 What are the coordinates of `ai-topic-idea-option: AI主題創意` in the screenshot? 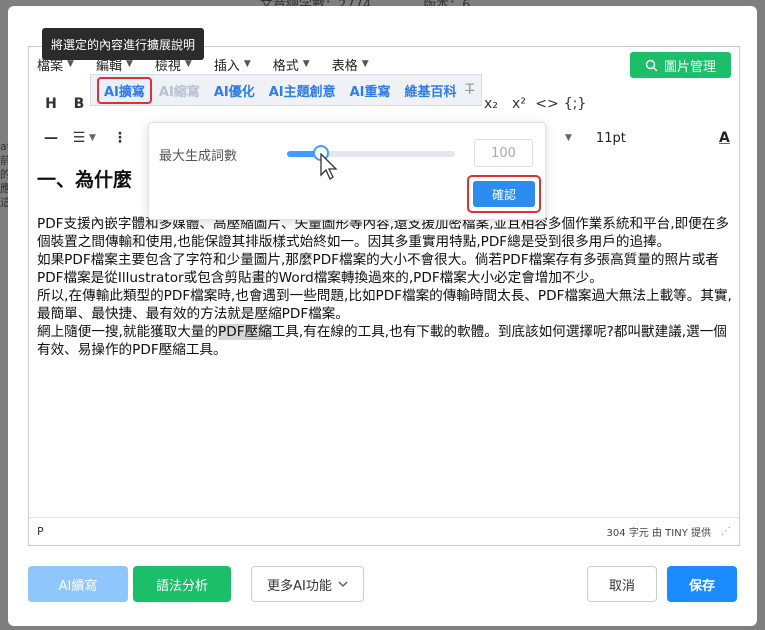 It's located at (302, 90).